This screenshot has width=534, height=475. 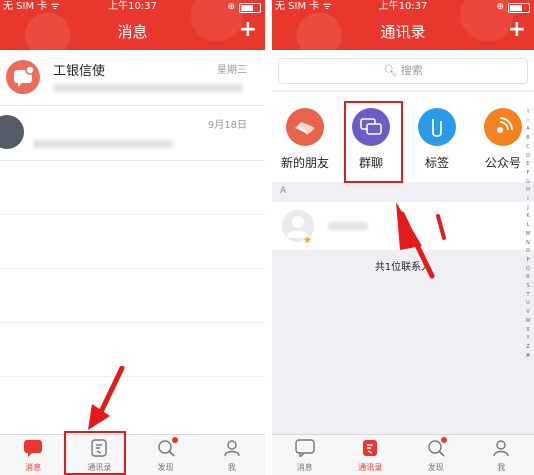 What do you see at coordinates (132, 78) in the screenshot?
I see `message-row: 工银信使 星期三` at bounding box center [132, 78].